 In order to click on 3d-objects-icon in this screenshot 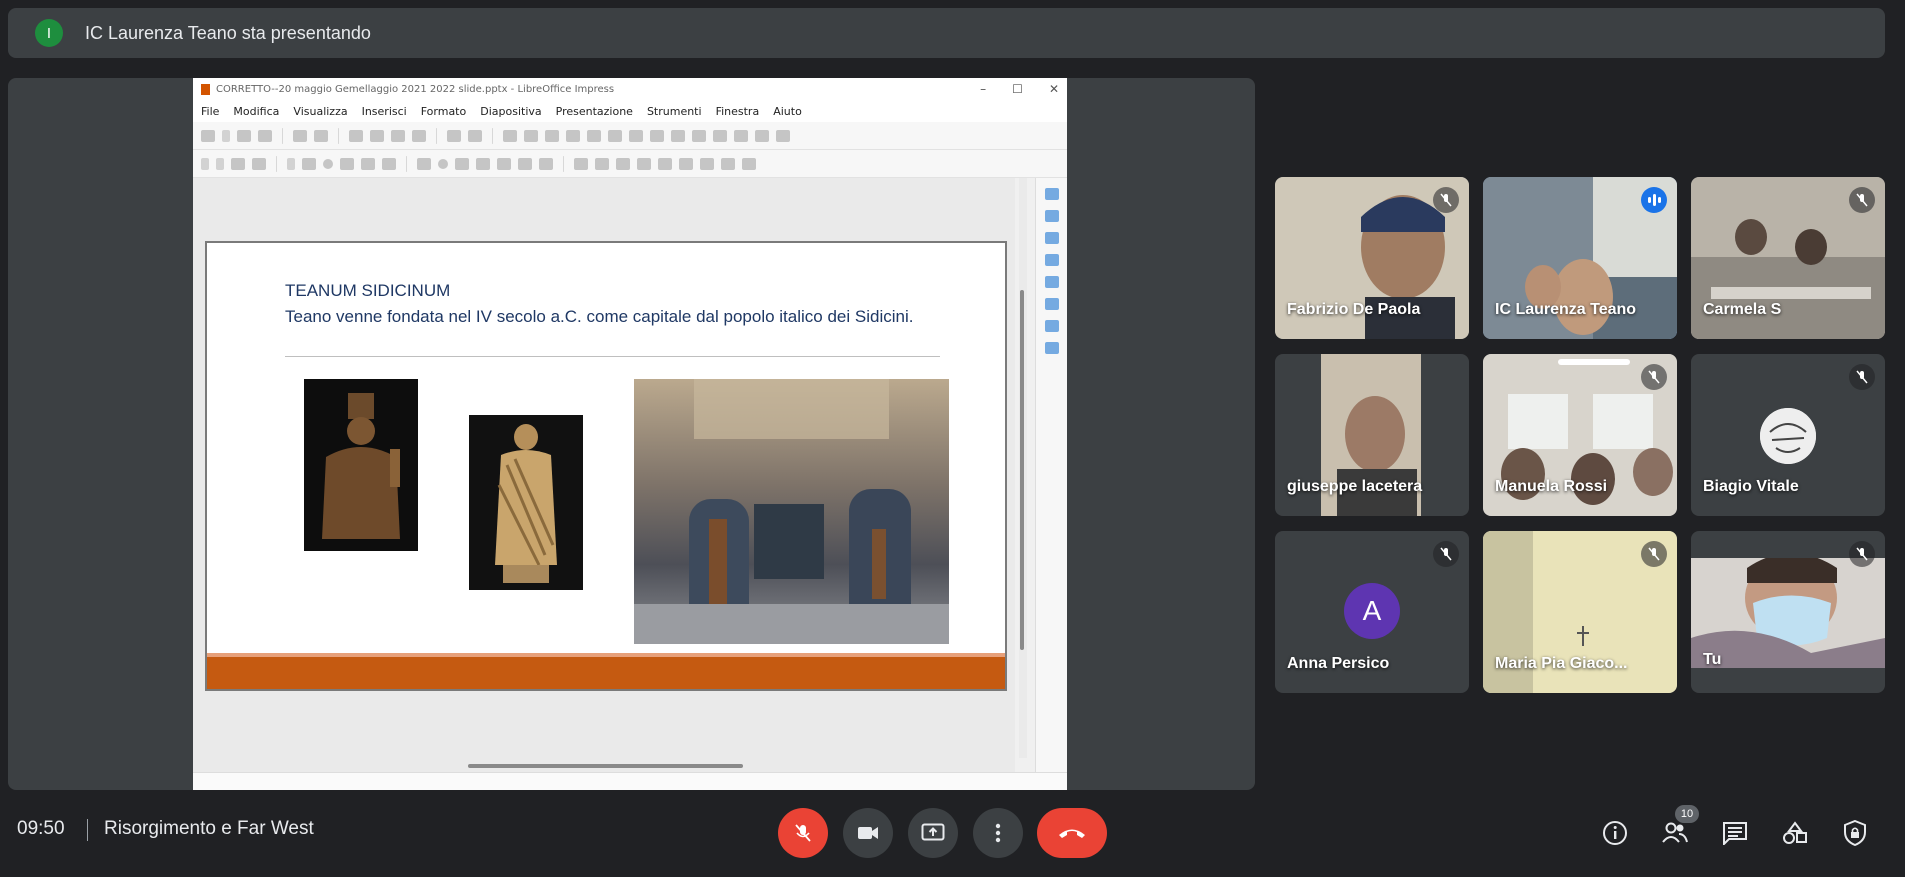, I will do `click(546, 163)`.